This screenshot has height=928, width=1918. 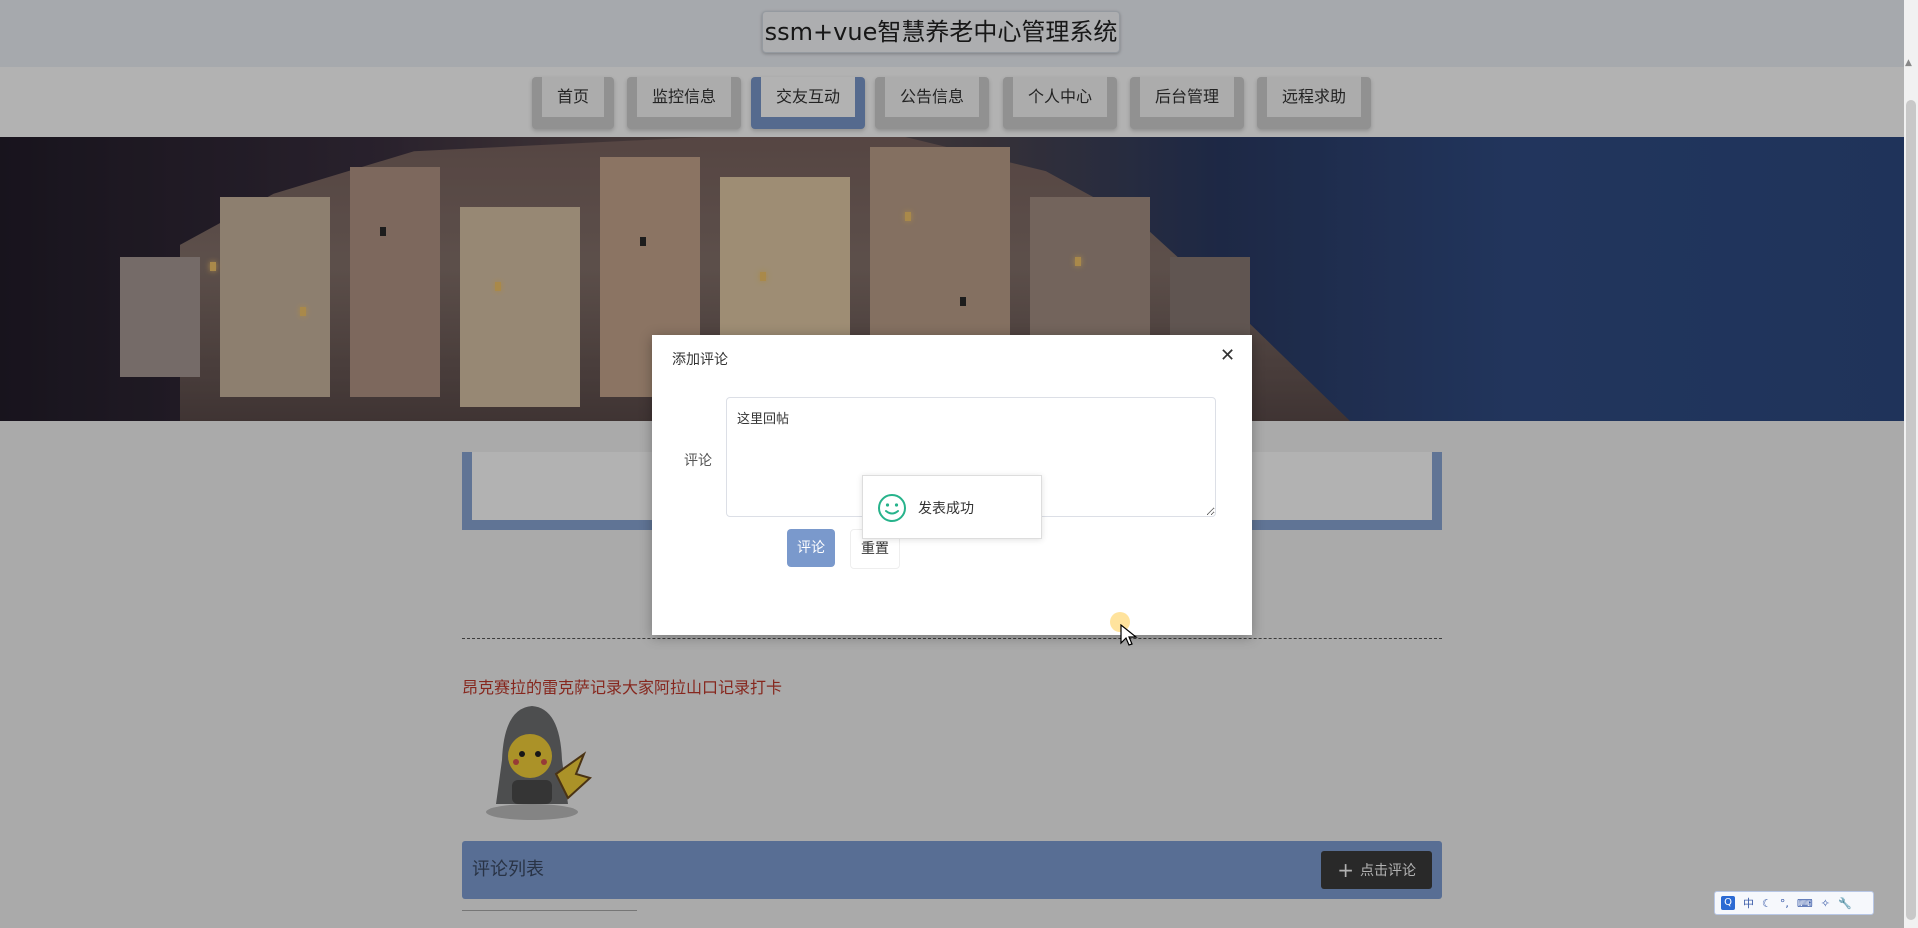 I want to click on toast-message: 发表成功, so click(x=946, y=509).